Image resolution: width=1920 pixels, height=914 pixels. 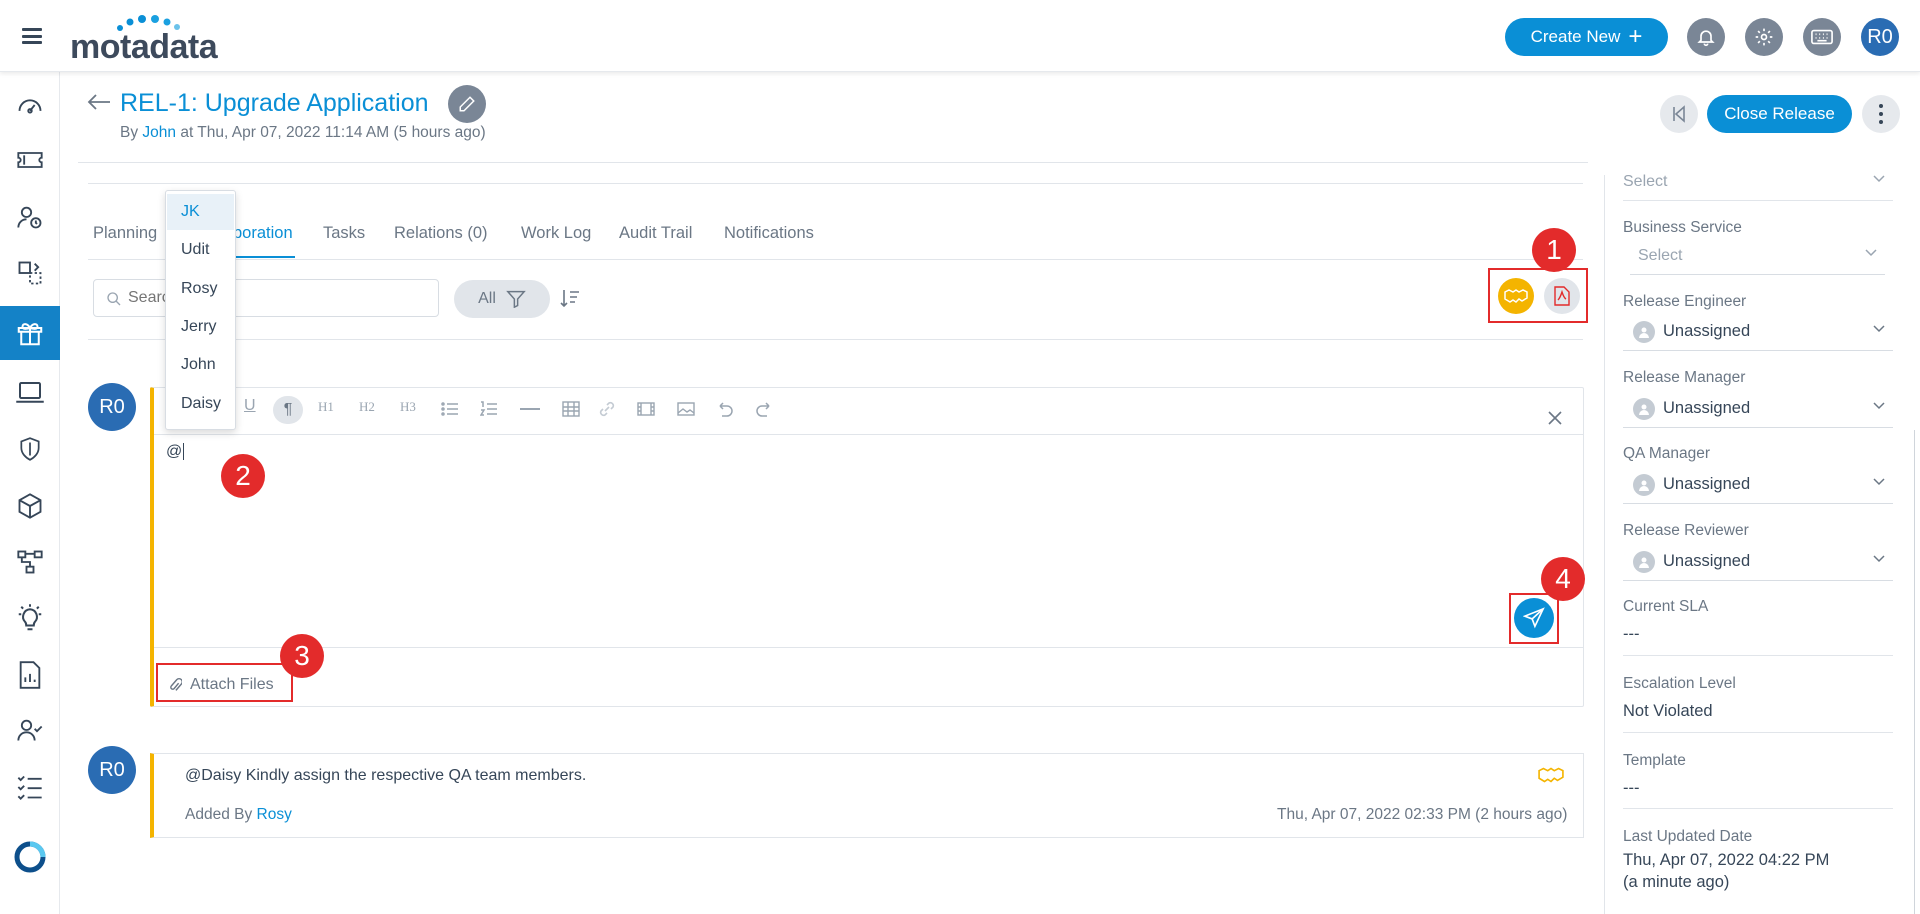 What do you see at coordinates (224, 684) in the screenshot?
I see `attach-files-button: Attach Files` at bounding box center [224, 684].